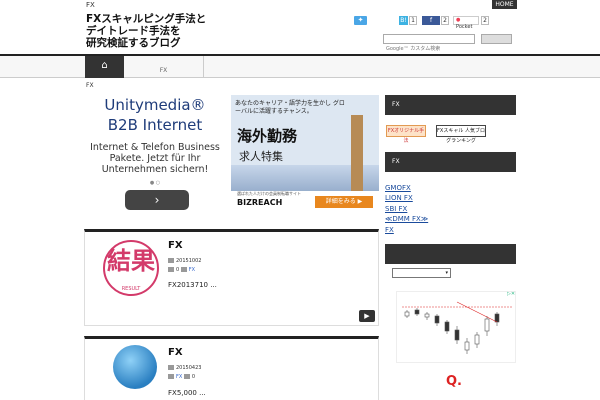 The height and width of the screenshot is (400, 600). Describe the element at coordinates (300, 66) in the screenshot. I see `main-nav: ⌂ FX` at that location.